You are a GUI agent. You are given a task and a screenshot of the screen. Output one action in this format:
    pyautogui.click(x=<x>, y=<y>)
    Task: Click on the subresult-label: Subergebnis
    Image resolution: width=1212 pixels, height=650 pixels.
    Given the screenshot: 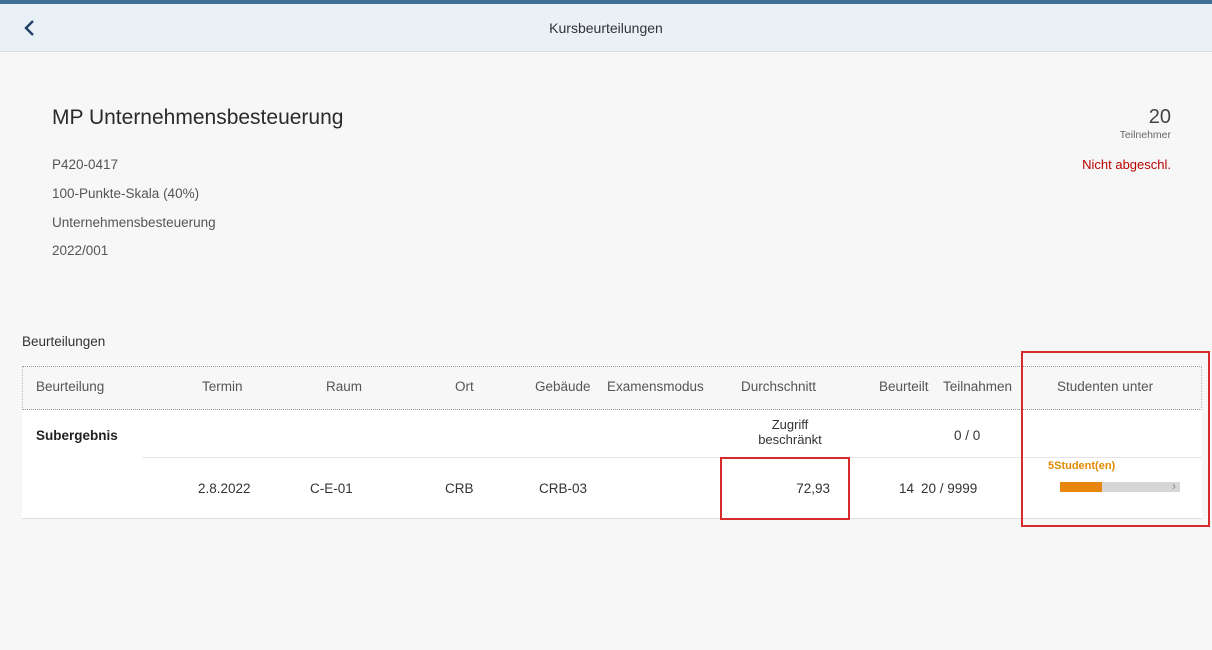 What is the action you would take?
    pyautogui.click(x=77, y=435)
    